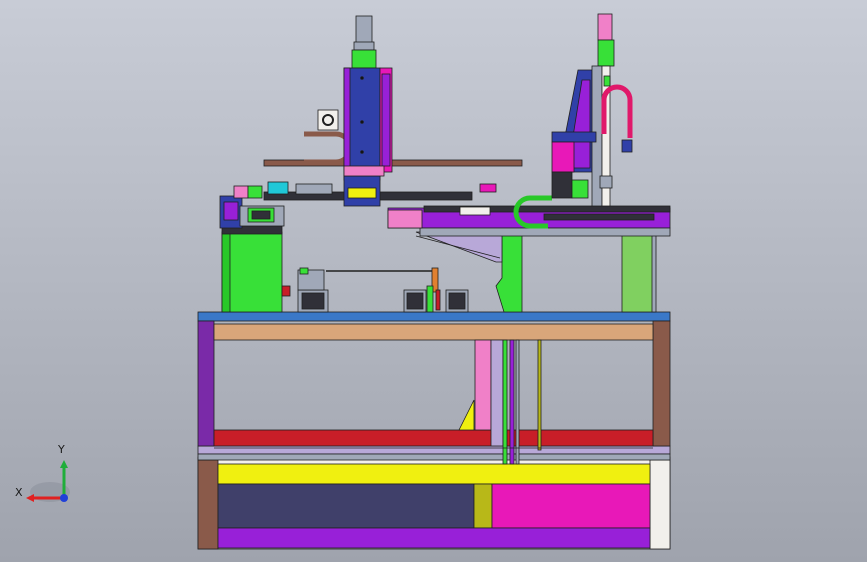  What do you see at coordinates (261, 215) in the screenshot?
I see `left-module-dark` at bounding box center [261, 215].